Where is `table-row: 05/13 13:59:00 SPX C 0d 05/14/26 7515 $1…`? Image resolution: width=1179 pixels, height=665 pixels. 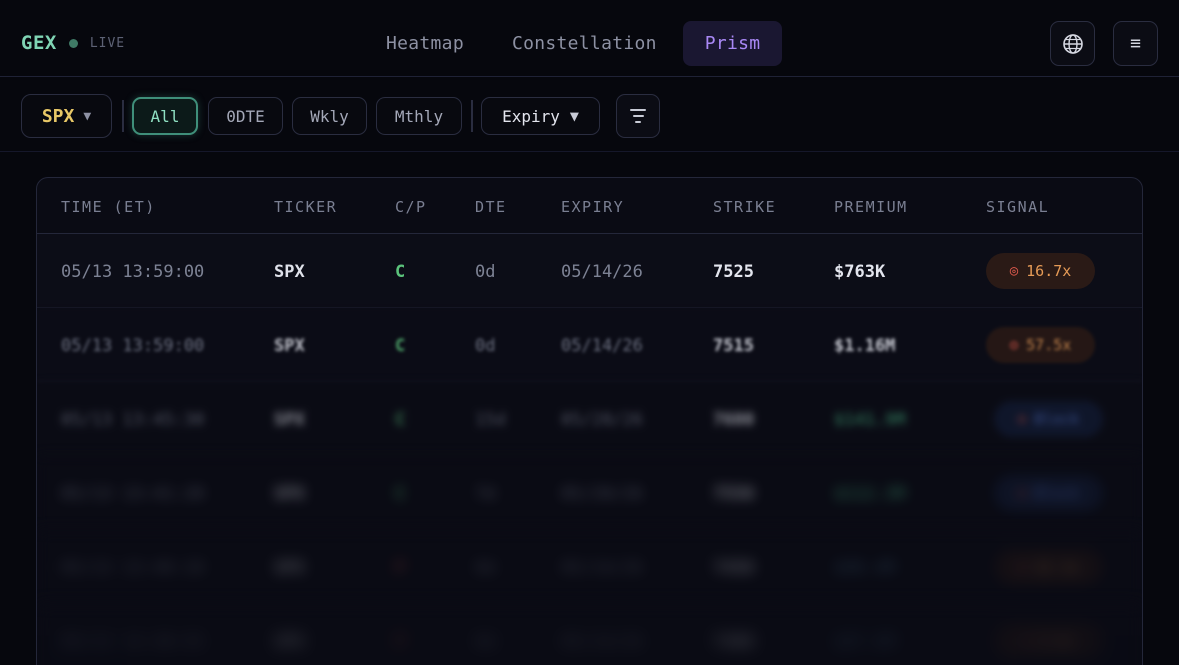 table-row: 05/13 13:59:00 SPX C 0d 05/14/26 7515 $1… is located at coordinates (589, 345).